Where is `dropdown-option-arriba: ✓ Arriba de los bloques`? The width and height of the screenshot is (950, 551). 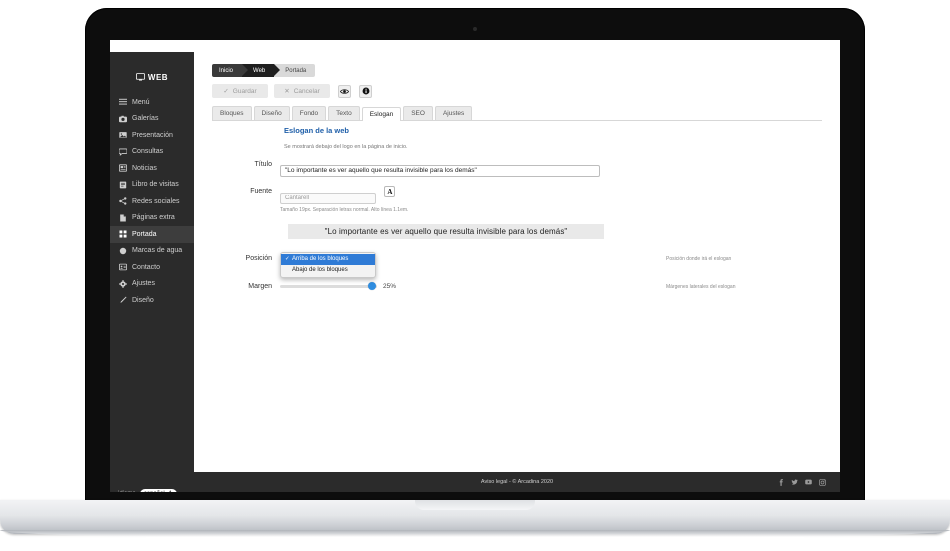 dropdown-option-arriba: ✓ Arriba de los bloques is located at coordinates (328, 259).